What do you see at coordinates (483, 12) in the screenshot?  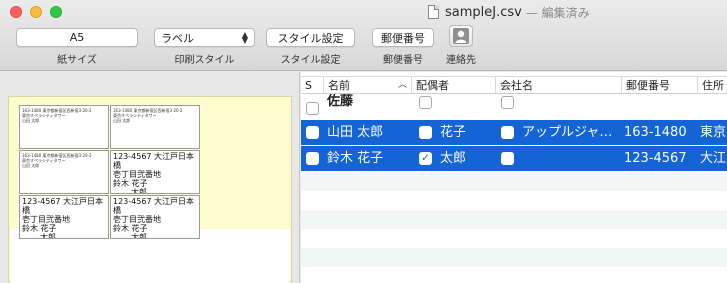 I see `window-title: sampleJ.csv` at bounding box center [483, 12].